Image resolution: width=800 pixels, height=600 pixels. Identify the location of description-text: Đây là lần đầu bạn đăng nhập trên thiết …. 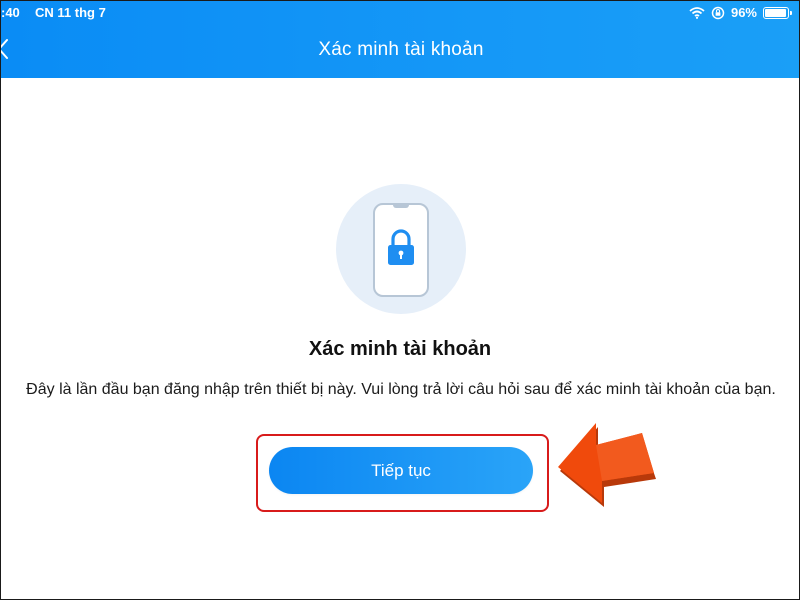
(401, 389).